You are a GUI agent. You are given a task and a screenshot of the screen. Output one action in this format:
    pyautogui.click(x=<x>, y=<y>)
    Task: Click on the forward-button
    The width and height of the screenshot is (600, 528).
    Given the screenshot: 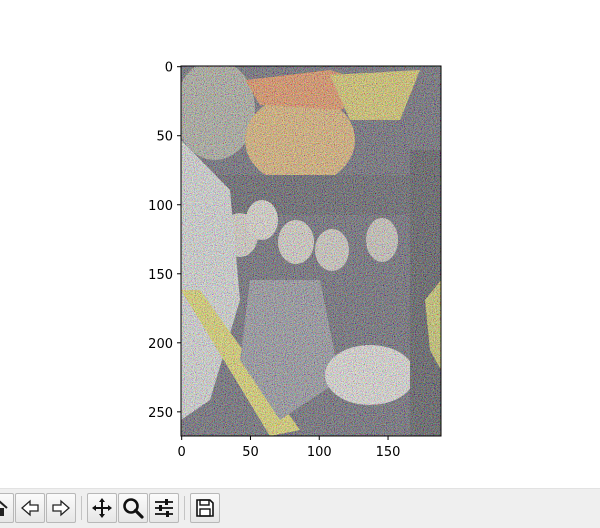 What is the action you would take?
    pyautogui.click(x=61, y=508)
    